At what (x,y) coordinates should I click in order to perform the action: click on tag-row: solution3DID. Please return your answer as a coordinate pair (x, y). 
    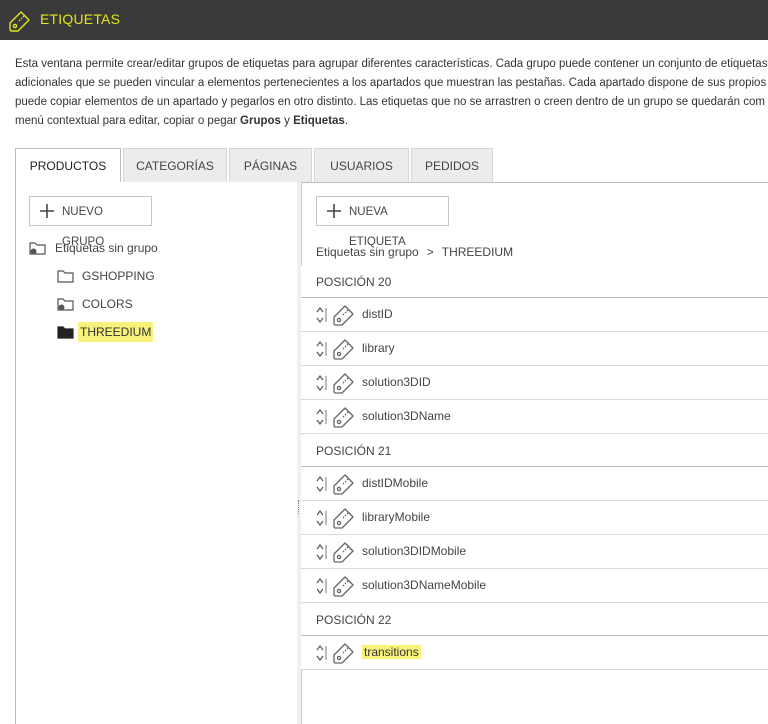
    Looking at the image, I should click on (534, 383).